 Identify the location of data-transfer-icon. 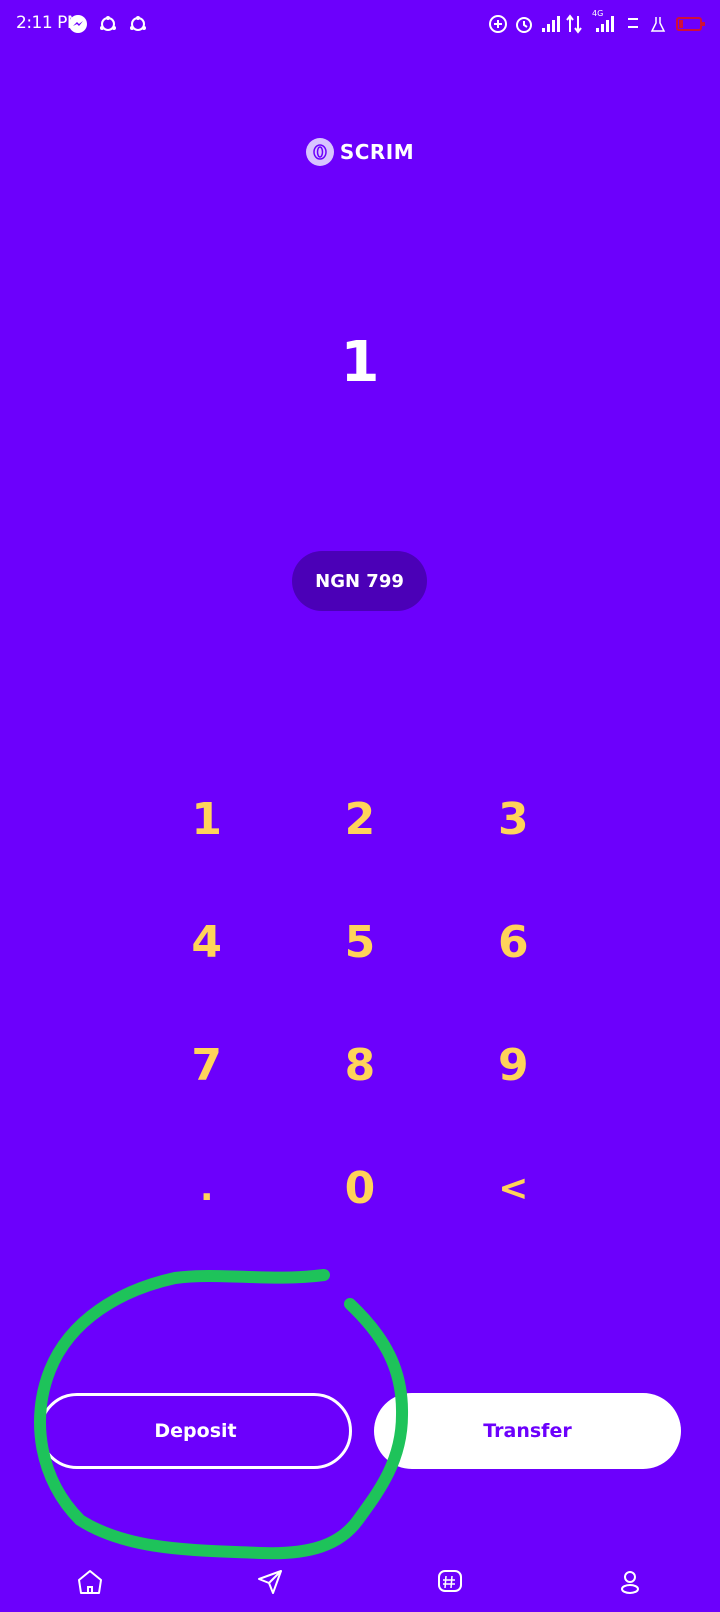
(576, 24).